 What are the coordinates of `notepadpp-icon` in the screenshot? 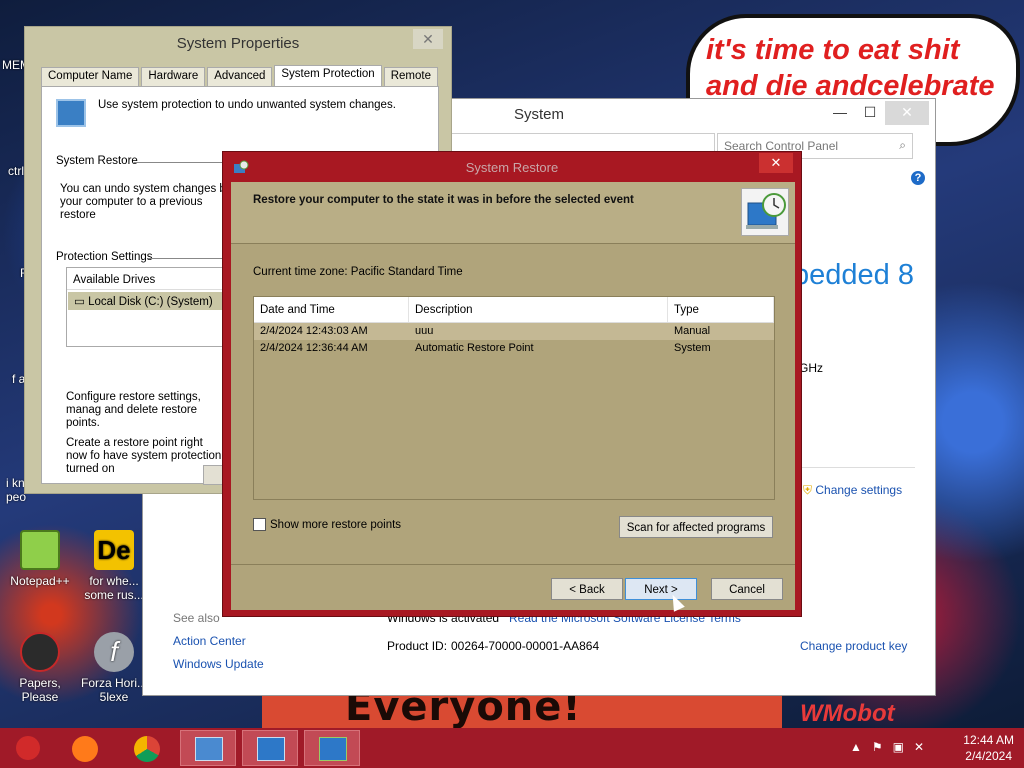 It's located at (40, 550).